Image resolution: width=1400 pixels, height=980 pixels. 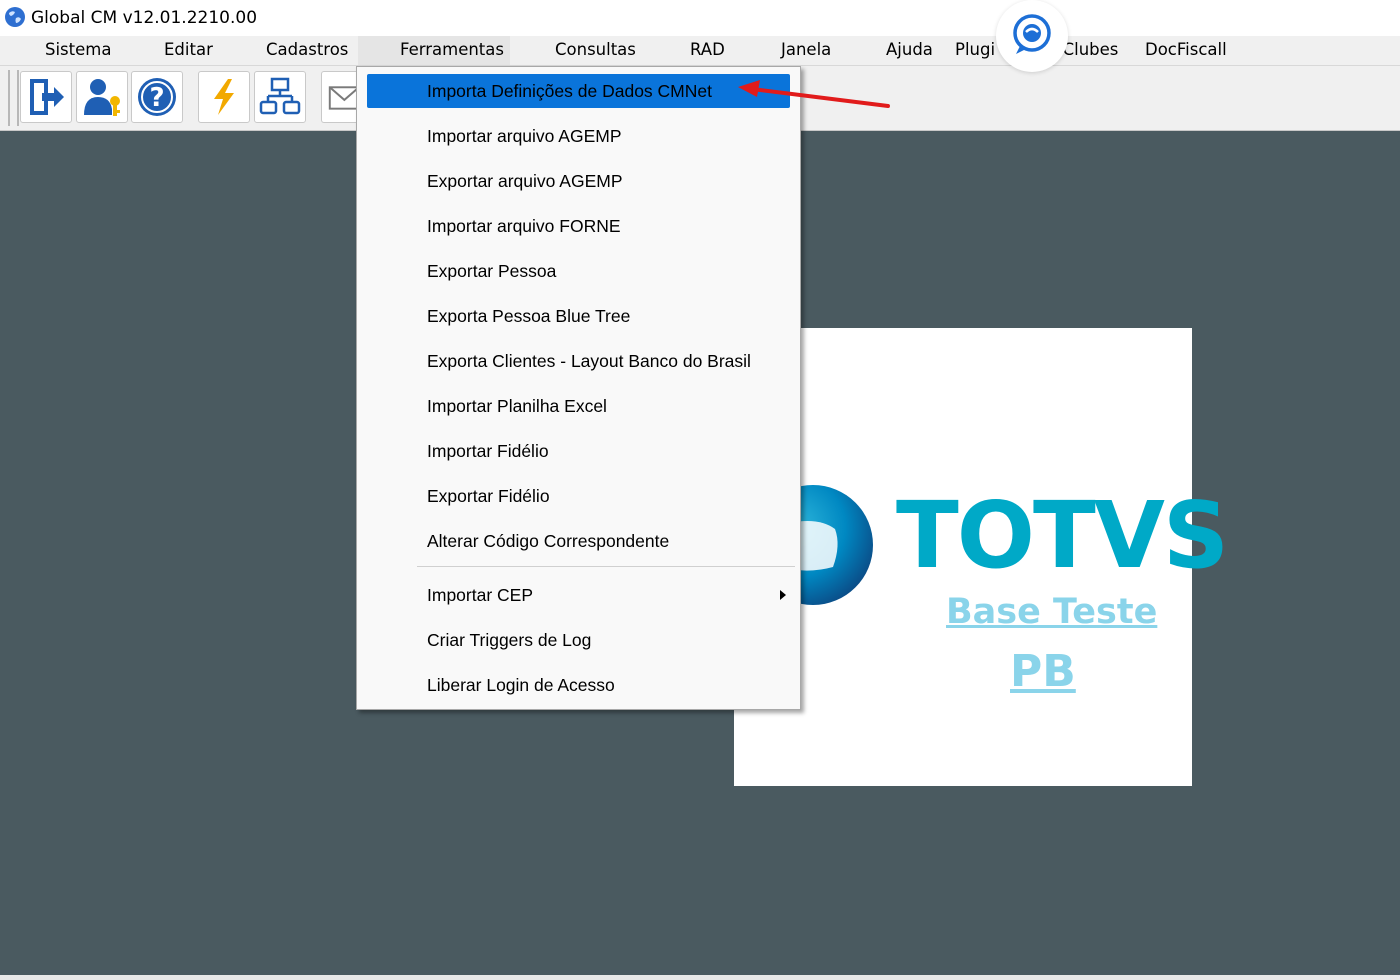 What do you see at coordinates (578, 685) in the screenshot?
I see `menu-item-liberar-login-acesso: Liberar Login de Acesso` at bounding box center [578, 685].